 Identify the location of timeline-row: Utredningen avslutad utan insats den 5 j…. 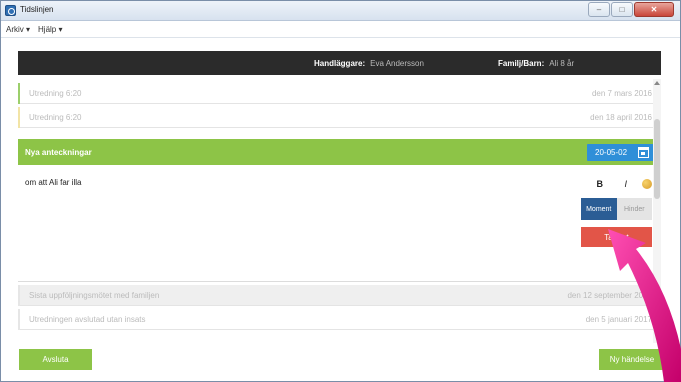
(339, 319).